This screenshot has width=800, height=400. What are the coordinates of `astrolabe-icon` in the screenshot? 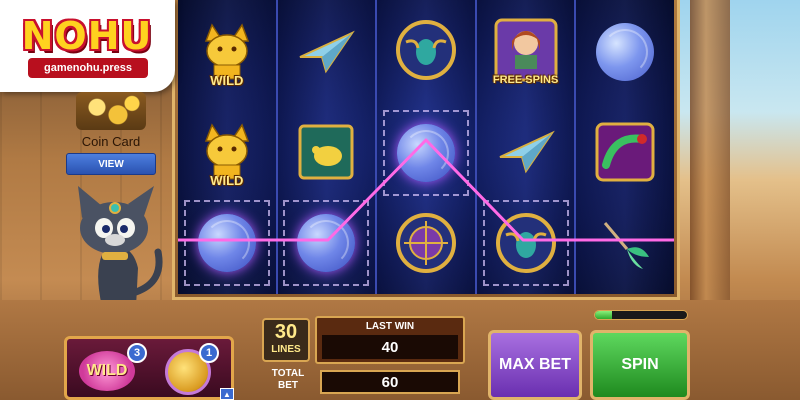 It's located at (426, 243).